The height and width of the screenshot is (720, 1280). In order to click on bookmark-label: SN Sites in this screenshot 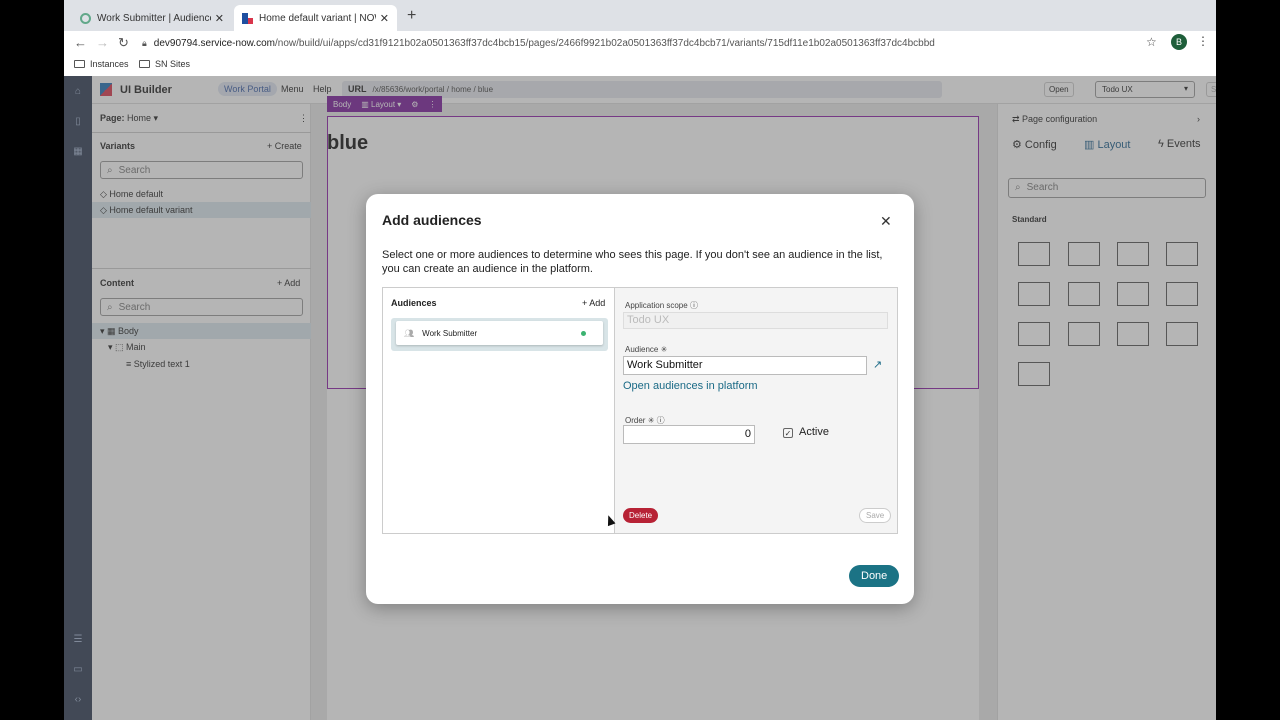, I will do `click(173, 64)`.